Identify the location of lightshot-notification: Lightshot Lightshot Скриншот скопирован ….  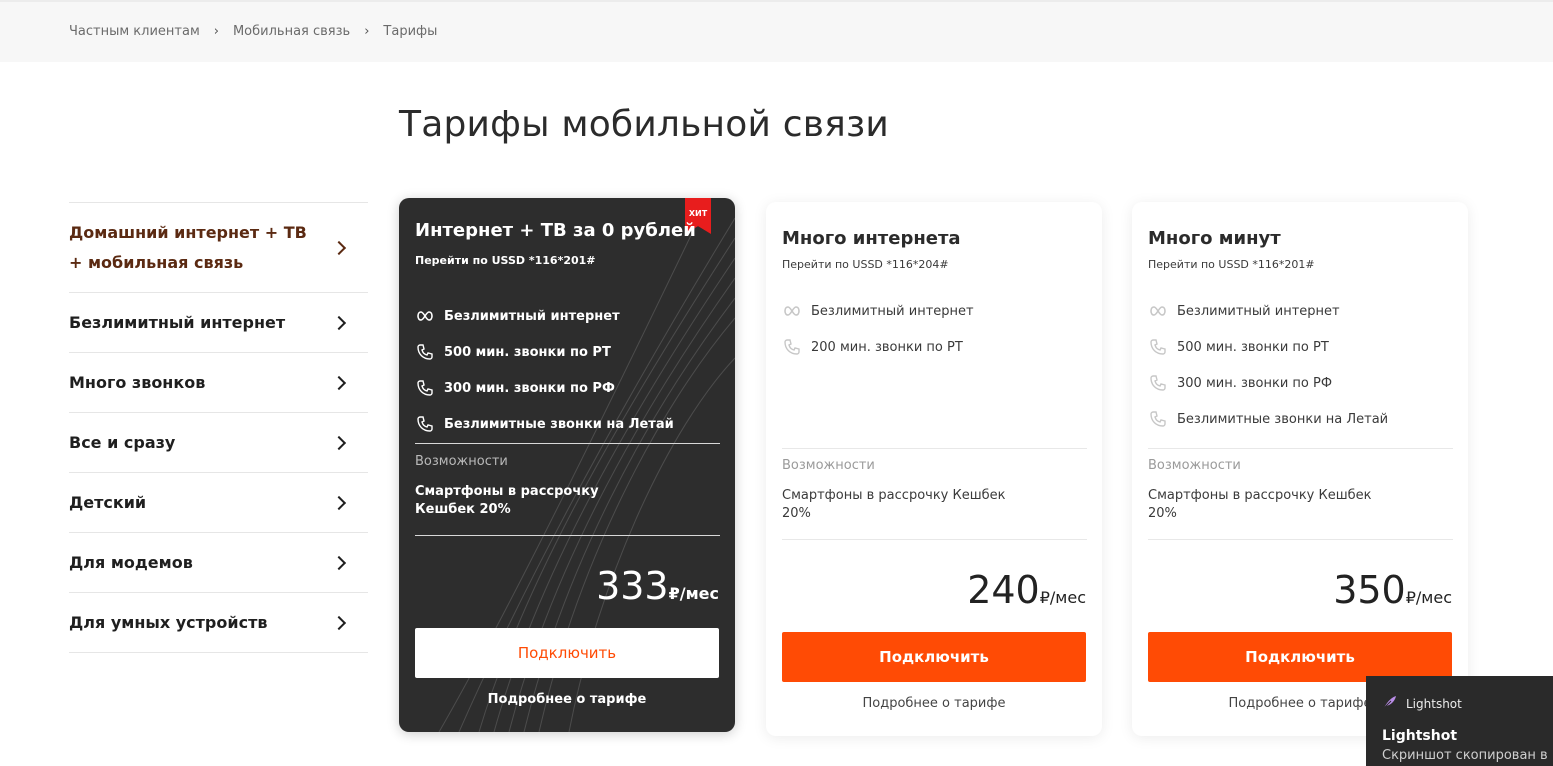
(1459, 721).